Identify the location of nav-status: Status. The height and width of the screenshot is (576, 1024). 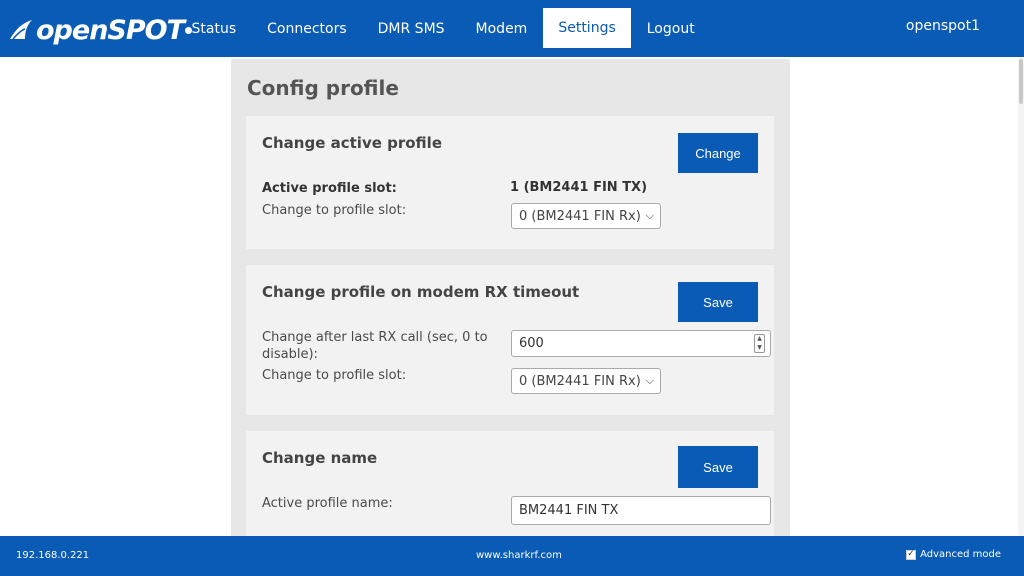
(214, 28).